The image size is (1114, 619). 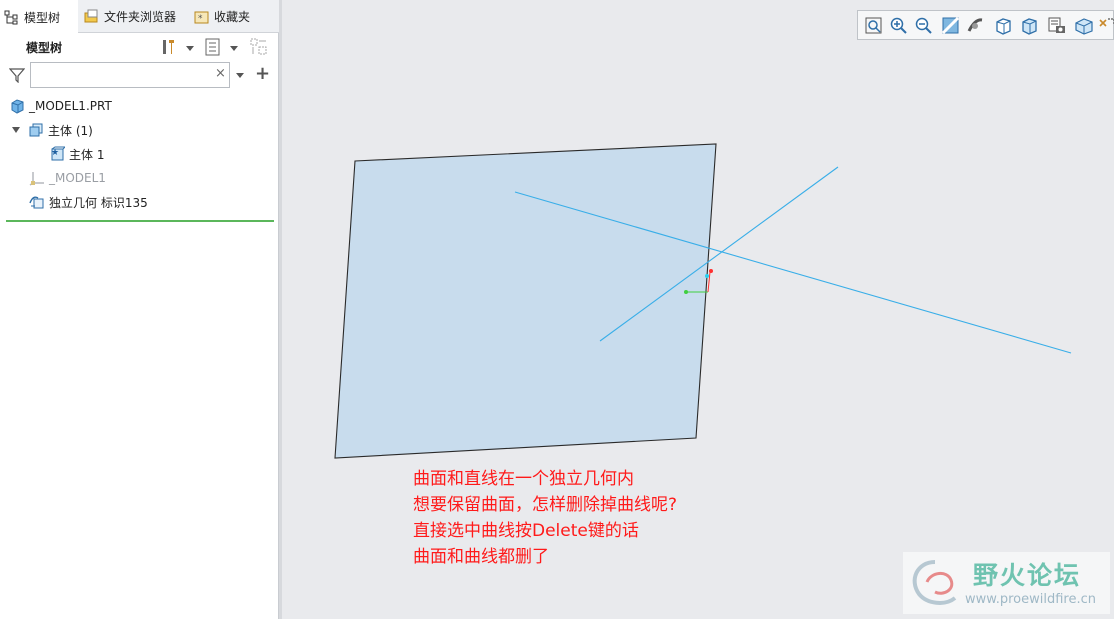 I want to click on note-line: 想要保留曲面，怎样删除掉曲线呢?, so click(x=545, y=505).